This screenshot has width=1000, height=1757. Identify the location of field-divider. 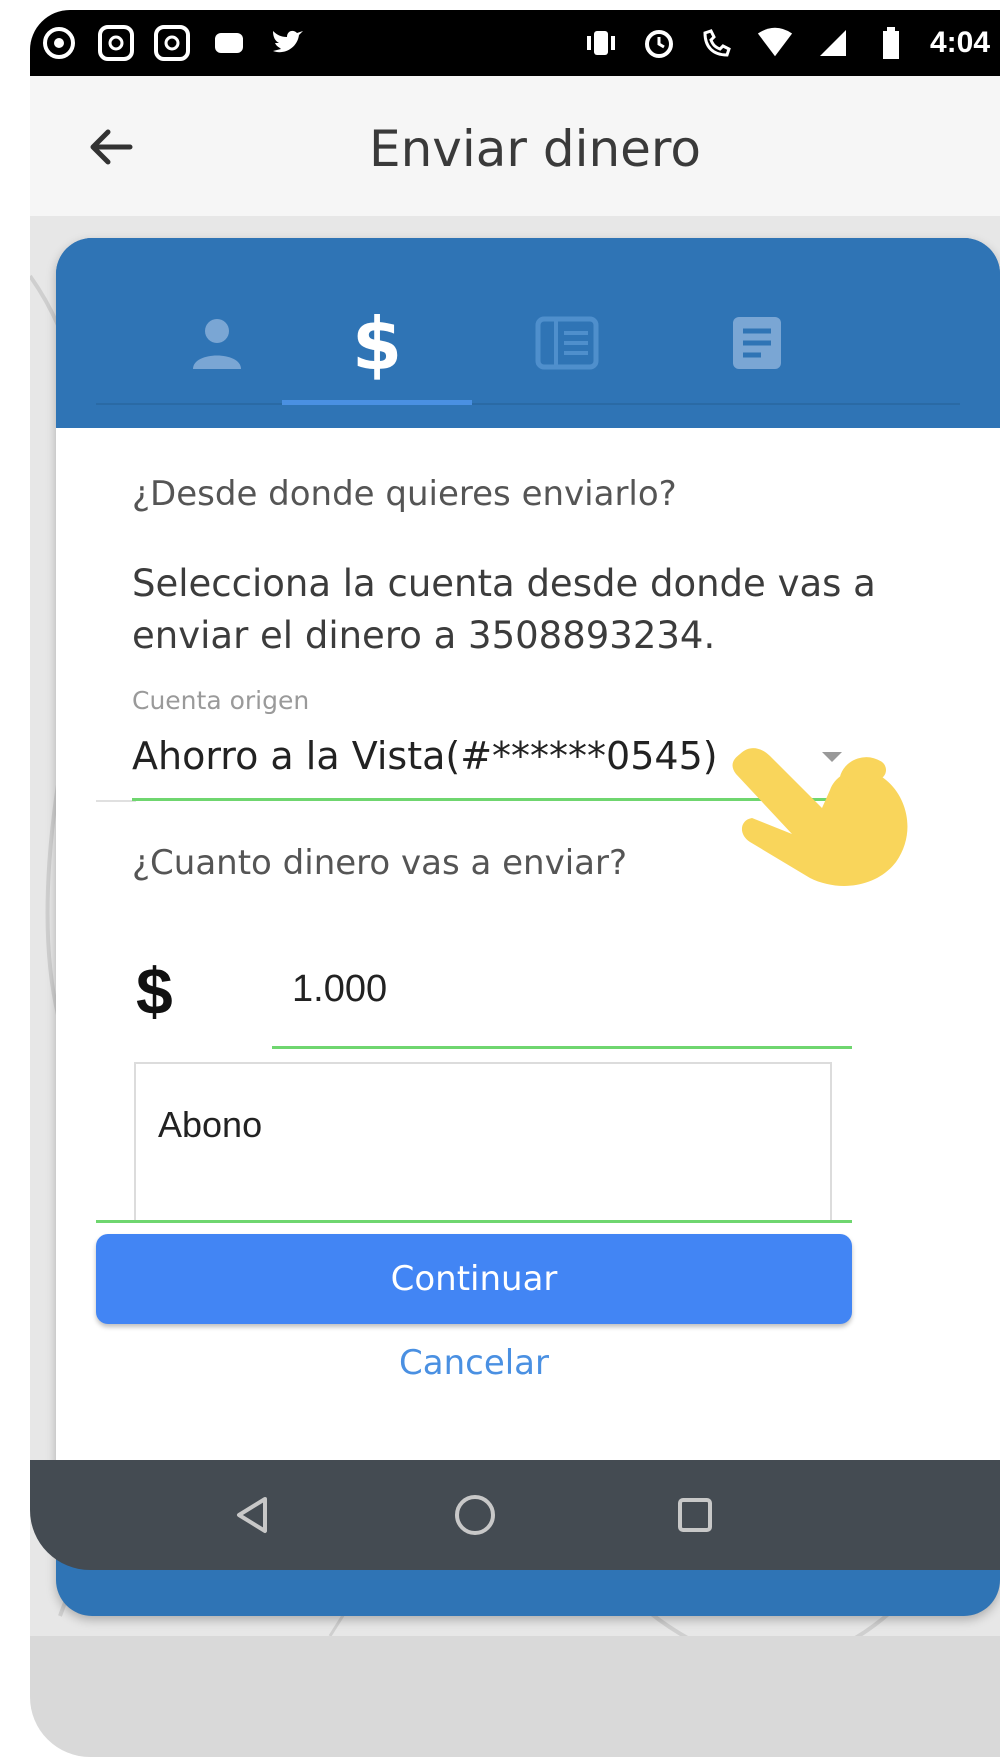
(116, 801).